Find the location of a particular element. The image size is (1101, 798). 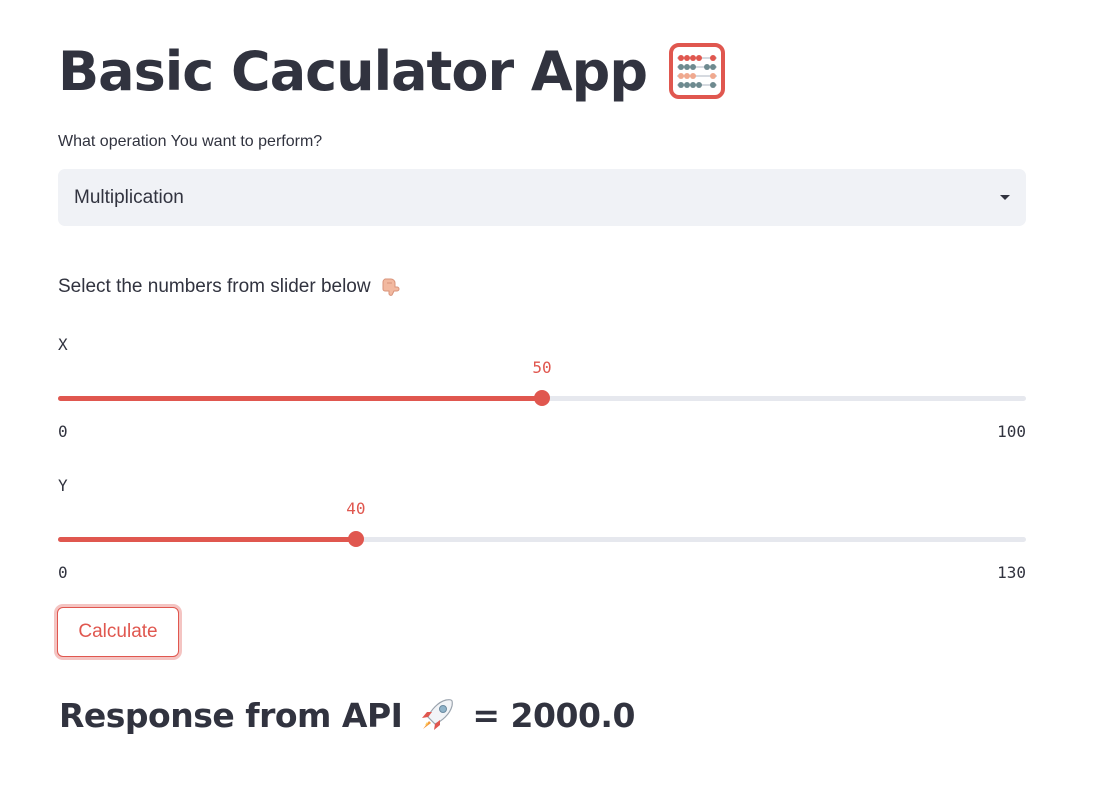

api-response: Response from API = 2000.0 is located at coordinates (347, 715).